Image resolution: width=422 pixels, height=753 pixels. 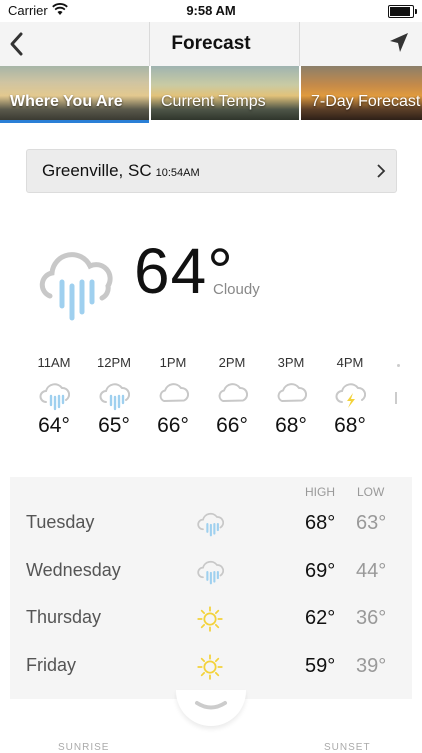 What do you see at coordinates (74, 121) in the screenshot?
I see `active-tab-indicator` at bounding box center [74, 121].